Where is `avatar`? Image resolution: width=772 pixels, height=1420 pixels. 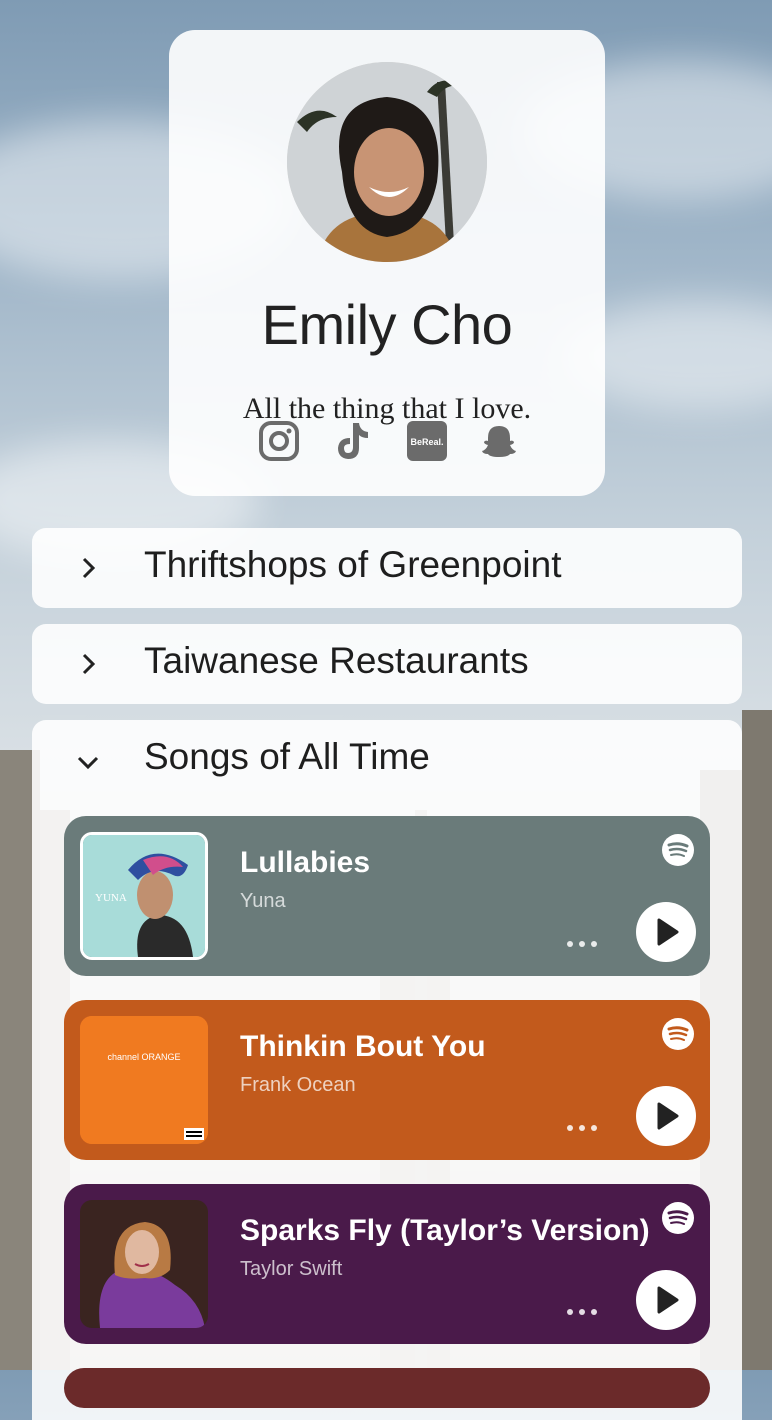
avatar is located at coordinates (387, 162).